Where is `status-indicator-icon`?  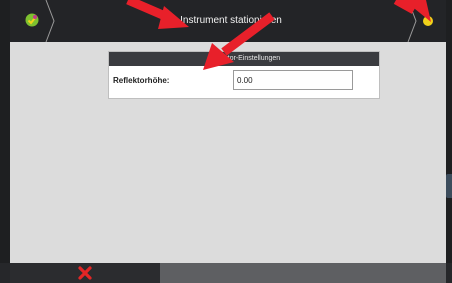 status-indicator-icon is located at coordinates (428, 21).